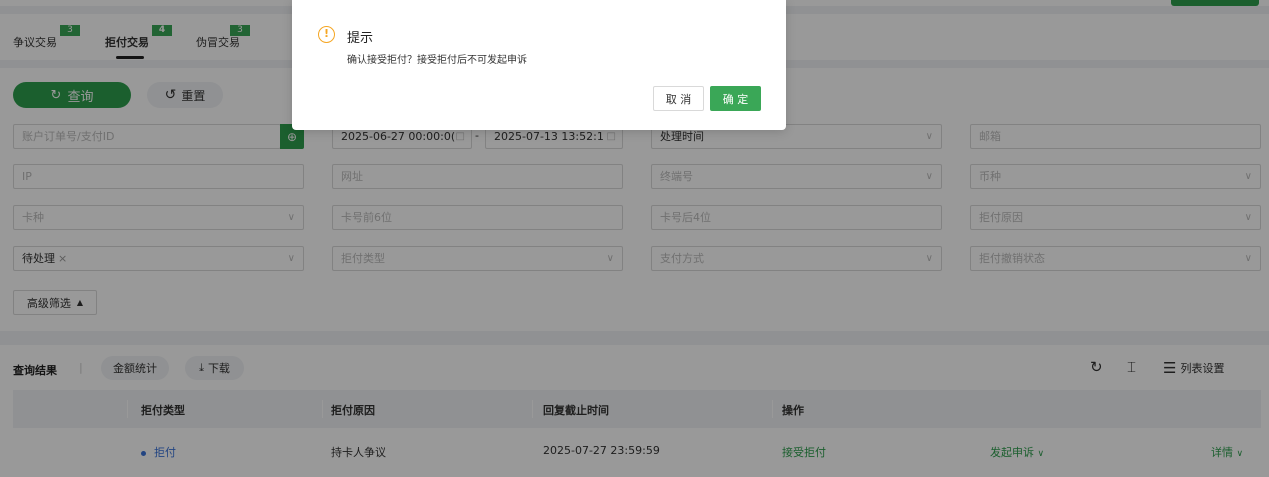 The height and width of the screenshot is (477, 1269). I want to click on dialog-message: 确认接受拒付？接受拒付后不可发起申诉, so click(437, 60).